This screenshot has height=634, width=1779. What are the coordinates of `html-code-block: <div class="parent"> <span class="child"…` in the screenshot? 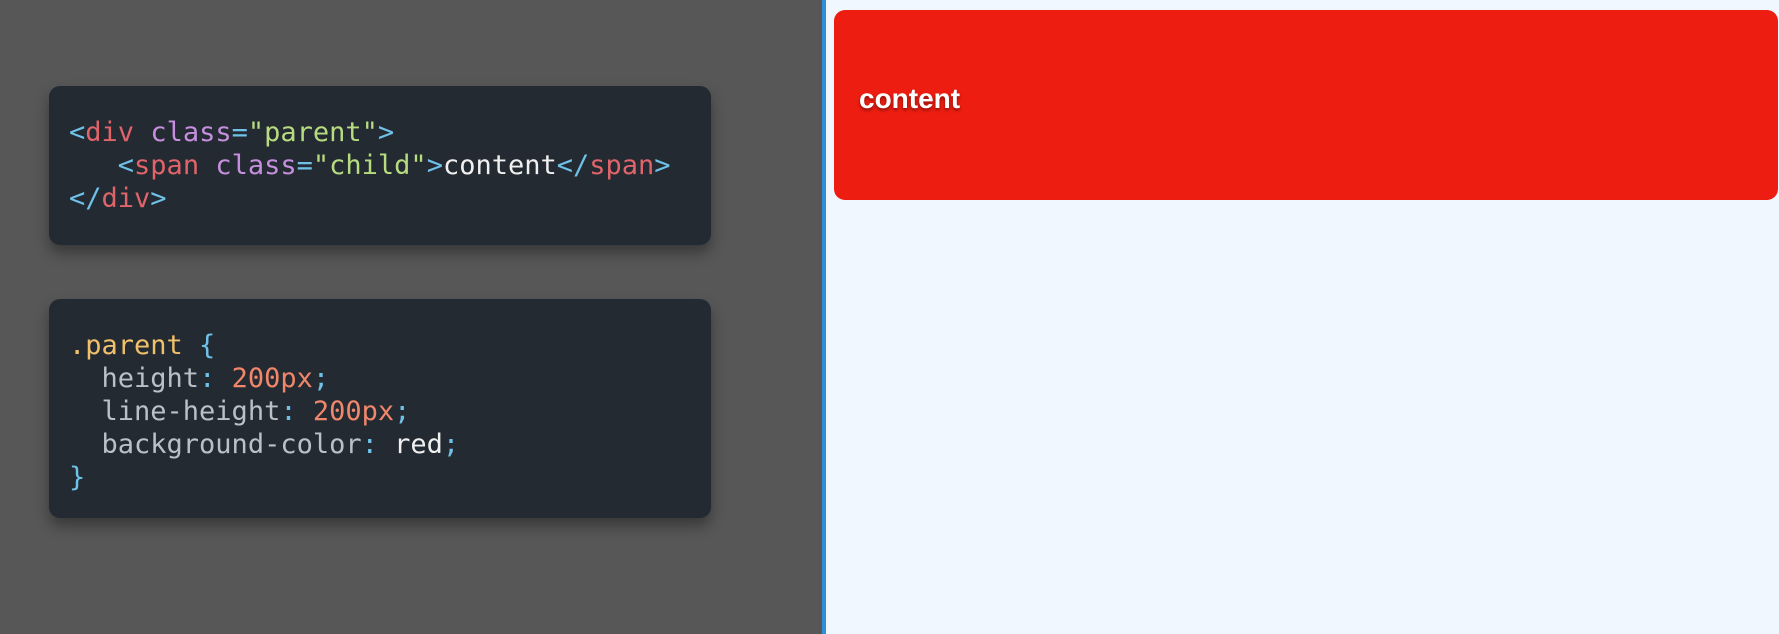 It's located at (380, 165).